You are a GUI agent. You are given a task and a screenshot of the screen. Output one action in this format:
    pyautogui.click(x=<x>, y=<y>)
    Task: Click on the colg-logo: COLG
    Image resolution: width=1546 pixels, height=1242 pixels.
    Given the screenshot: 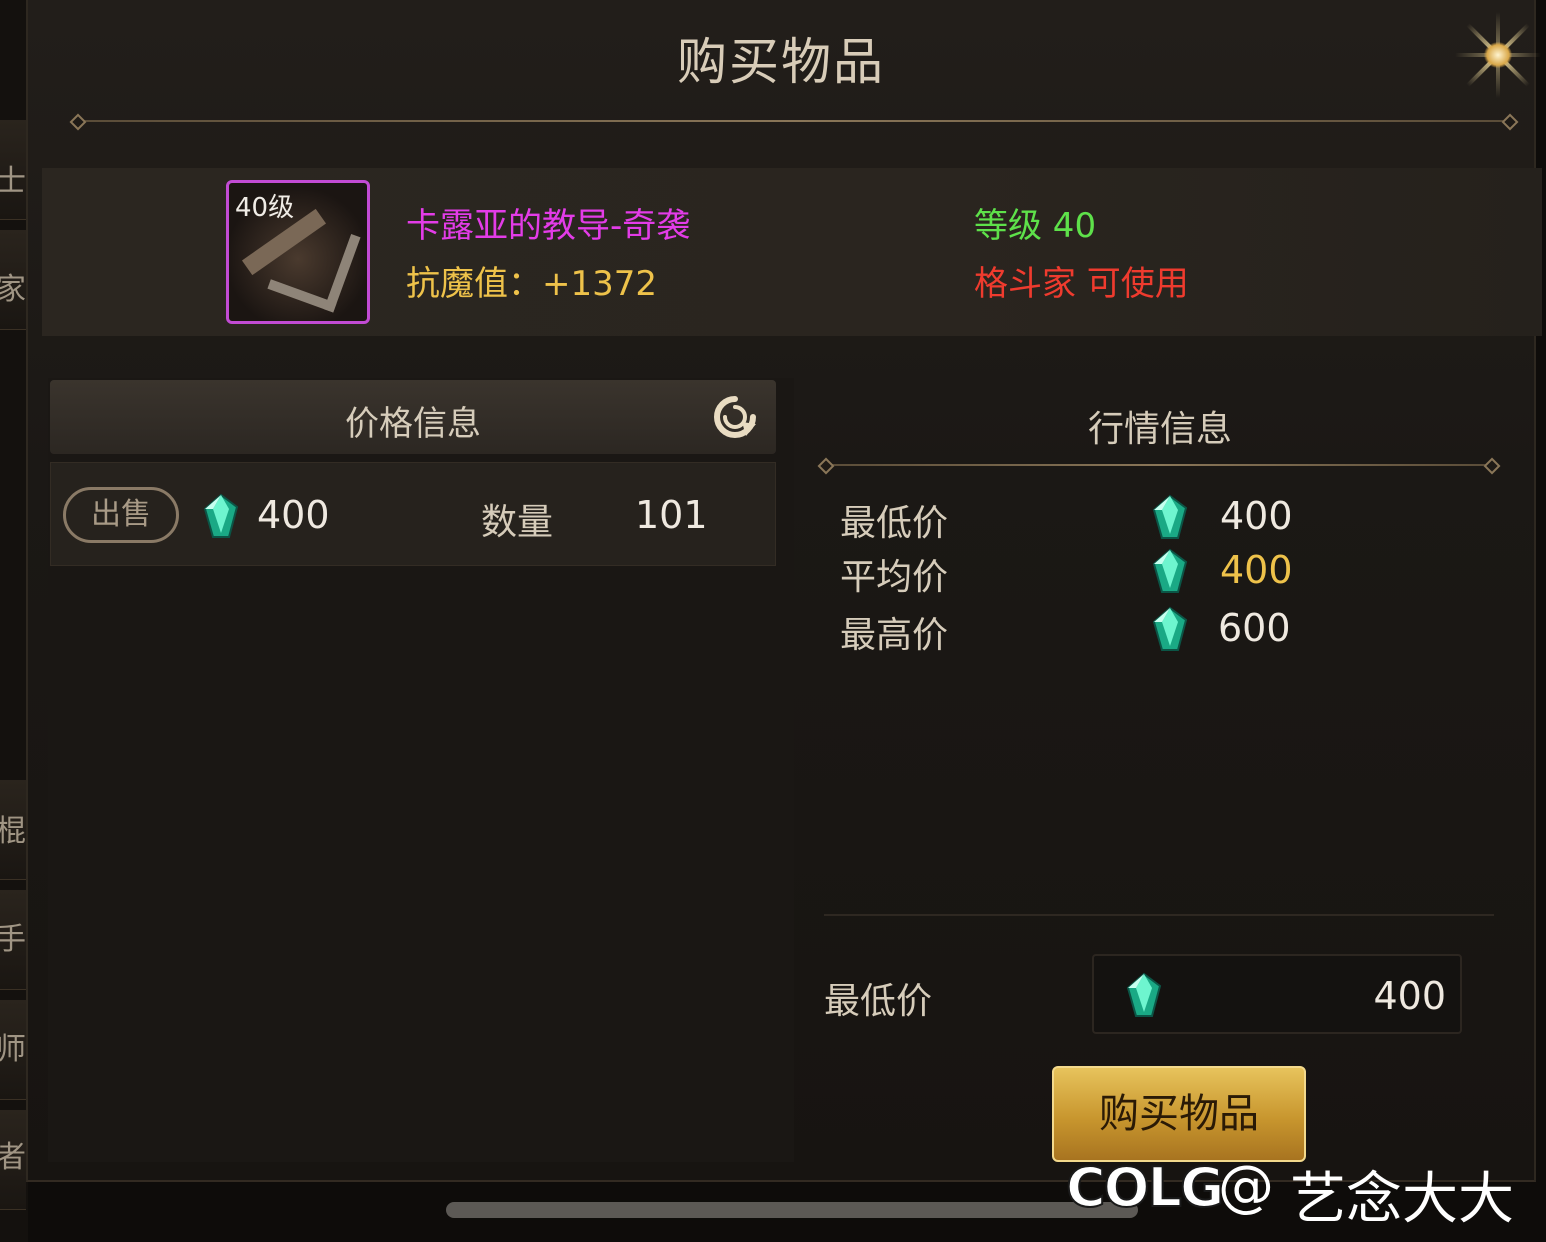 What is the action you would take?
    pyautogui.click(x=1145, y=1187)
    